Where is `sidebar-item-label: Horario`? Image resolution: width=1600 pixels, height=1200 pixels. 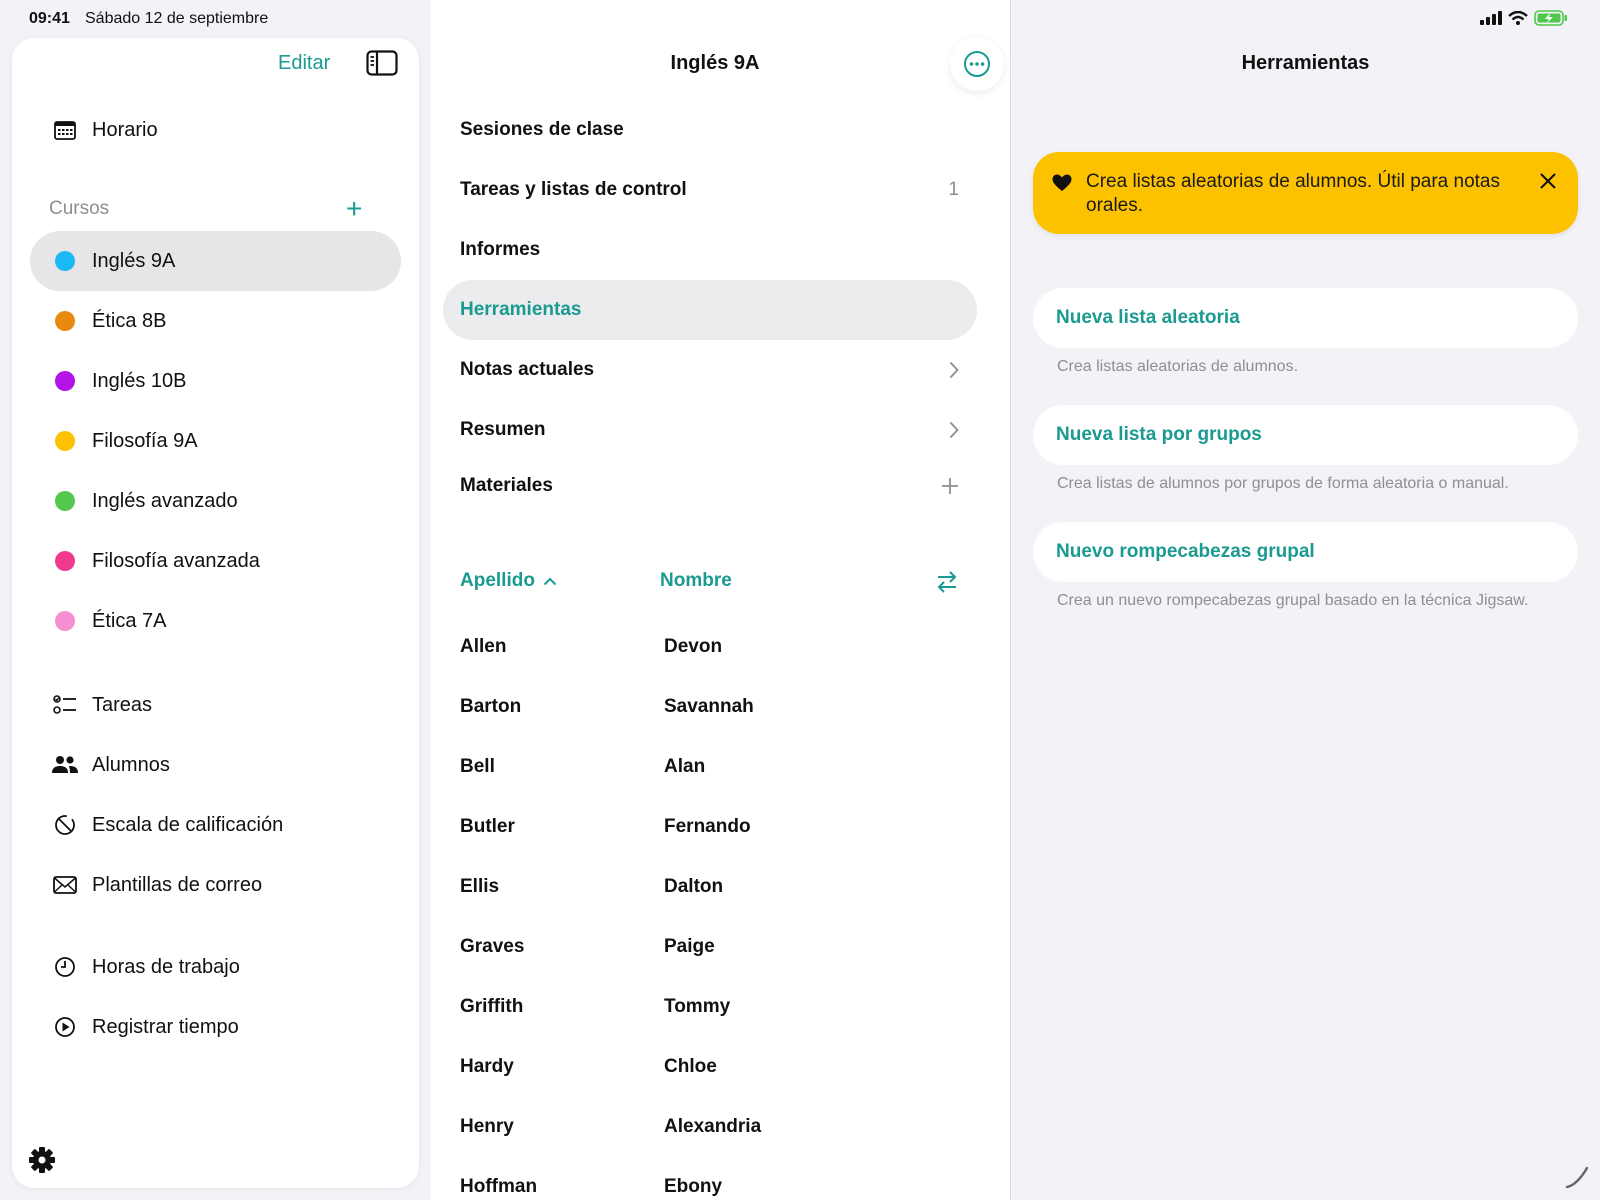
sidebar-item-label: Horario is located at coordinates (125, 129).